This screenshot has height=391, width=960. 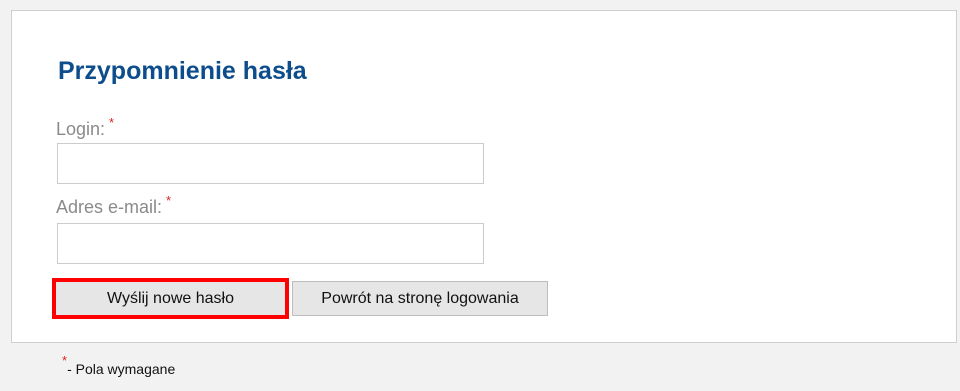 What do you see at coordinates (270, 243) in the screenshot?
I see `email-input` at bounding box center [270, 243].